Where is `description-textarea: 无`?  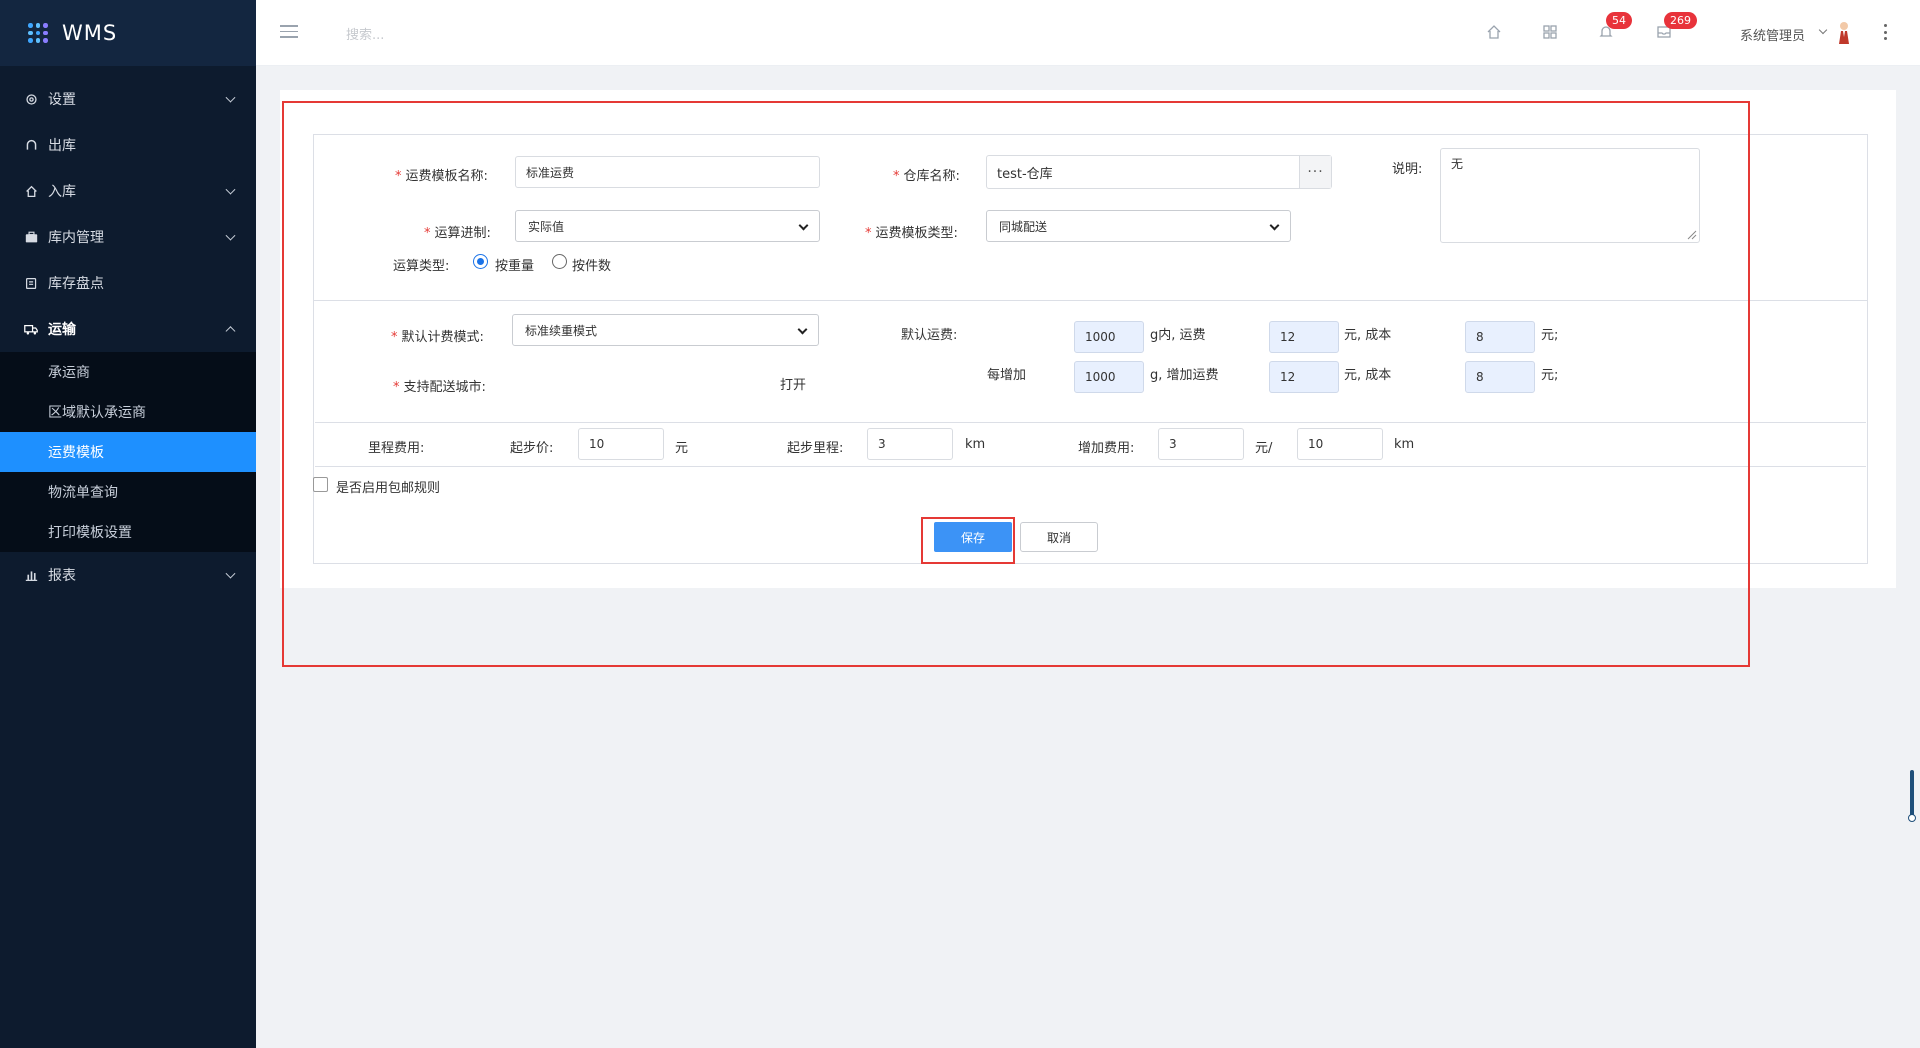 description-textarea: 无 is located at coordinates (1570, 195).